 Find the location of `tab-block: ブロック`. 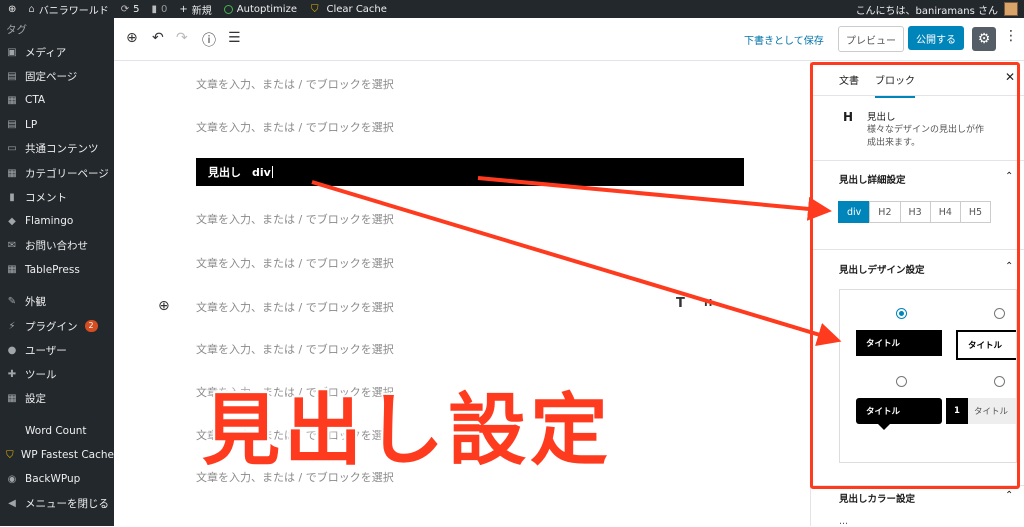

tab-block: ブロック is located at coordinates (895, 85).